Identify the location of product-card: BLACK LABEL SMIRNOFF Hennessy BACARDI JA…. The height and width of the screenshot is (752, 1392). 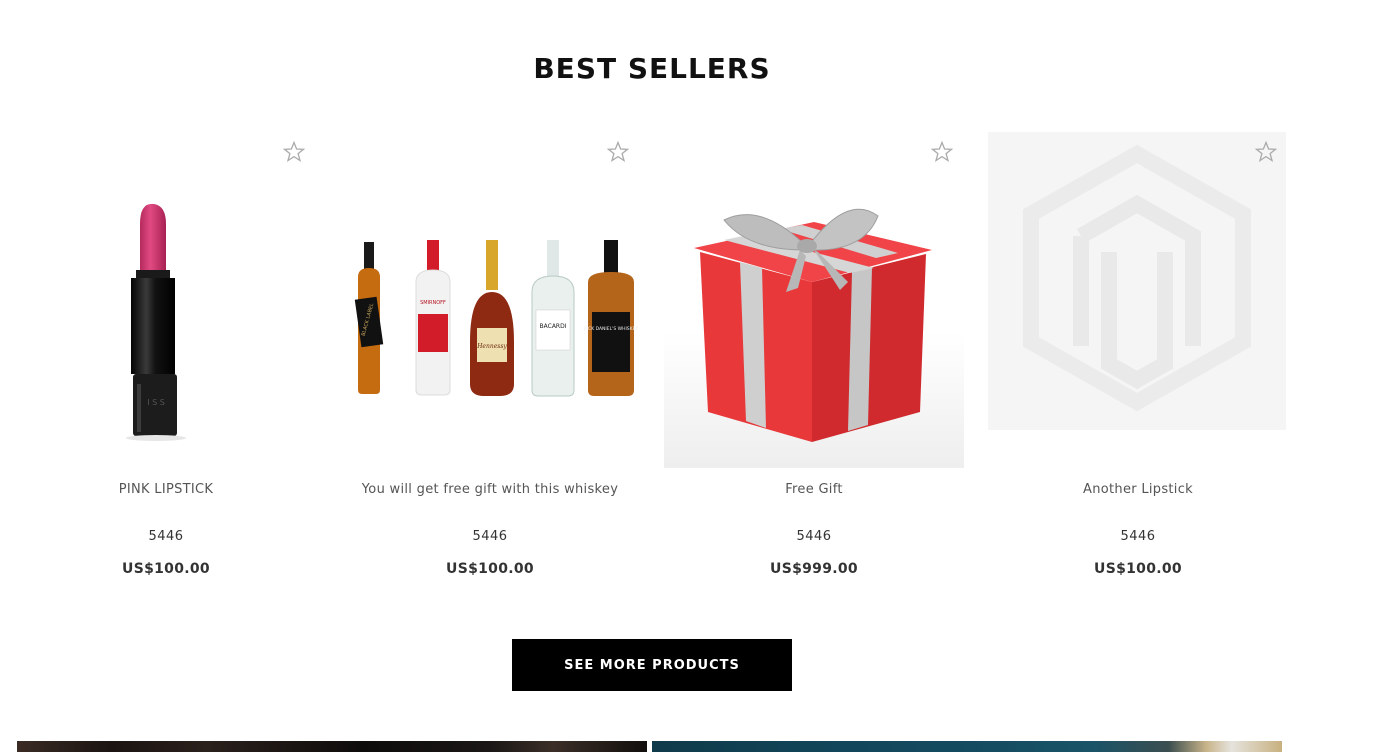
(490, 362).